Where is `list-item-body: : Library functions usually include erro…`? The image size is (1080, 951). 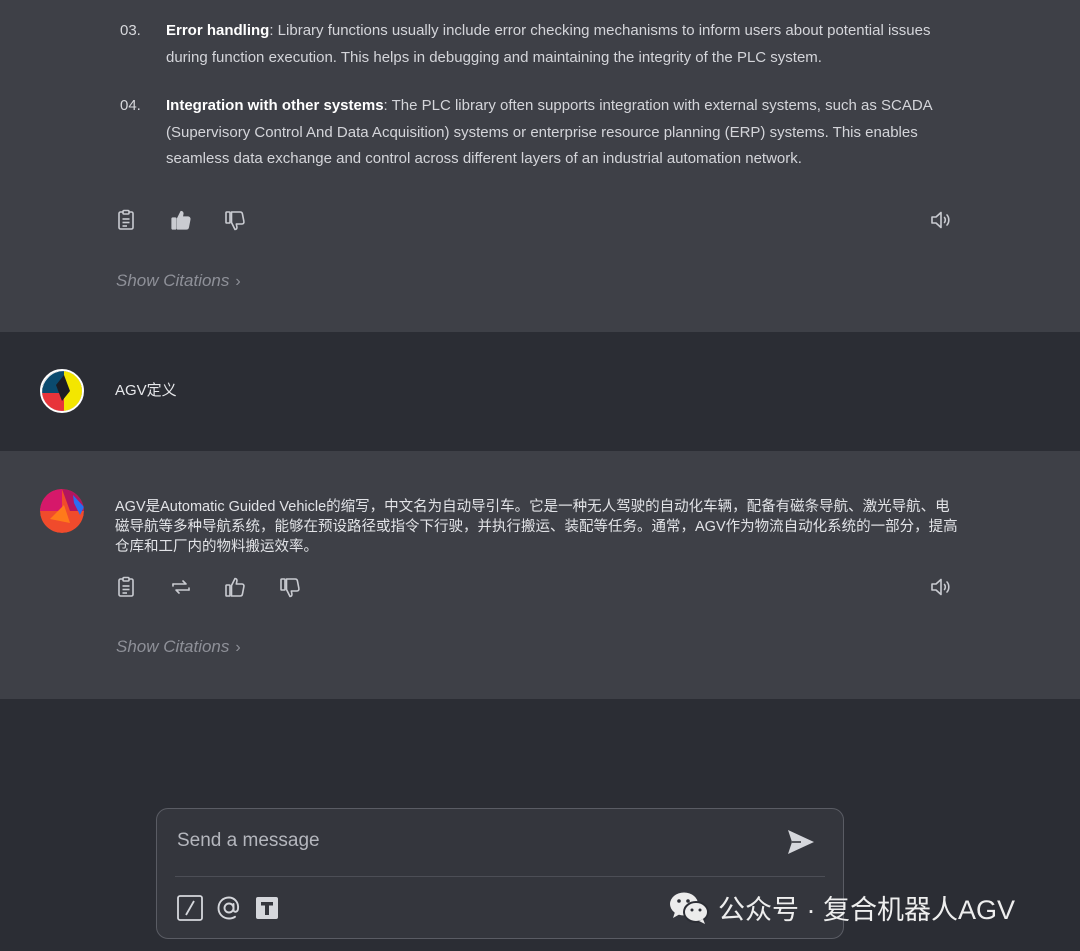
list-item-body: : Library functions usually include erro… is located at coordinates (548, 44).